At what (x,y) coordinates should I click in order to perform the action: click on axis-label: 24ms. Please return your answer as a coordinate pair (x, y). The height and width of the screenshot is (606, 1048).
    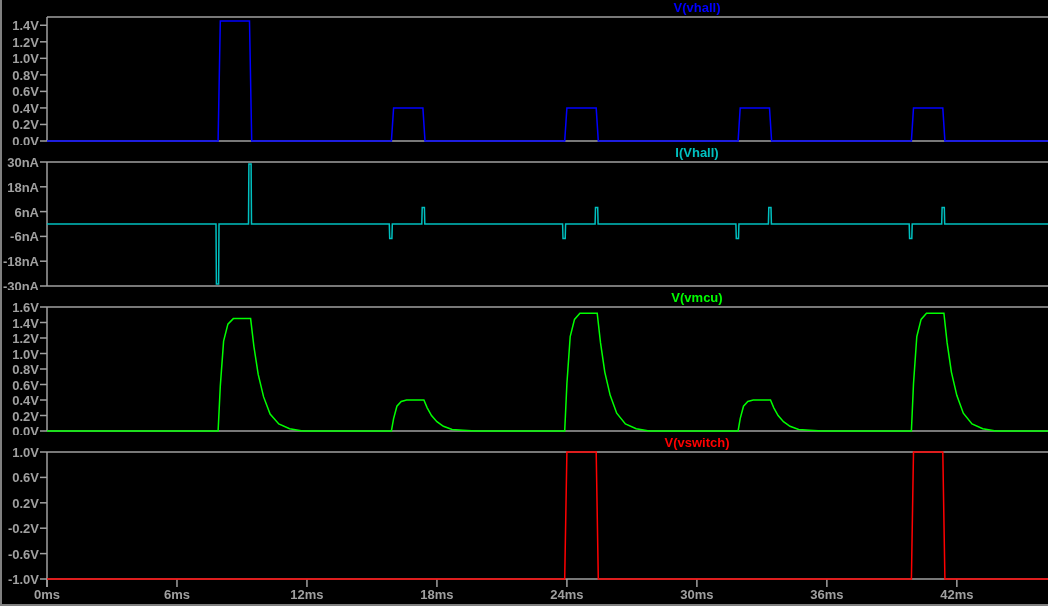
    Looking at the image, I should click on (567, 594).